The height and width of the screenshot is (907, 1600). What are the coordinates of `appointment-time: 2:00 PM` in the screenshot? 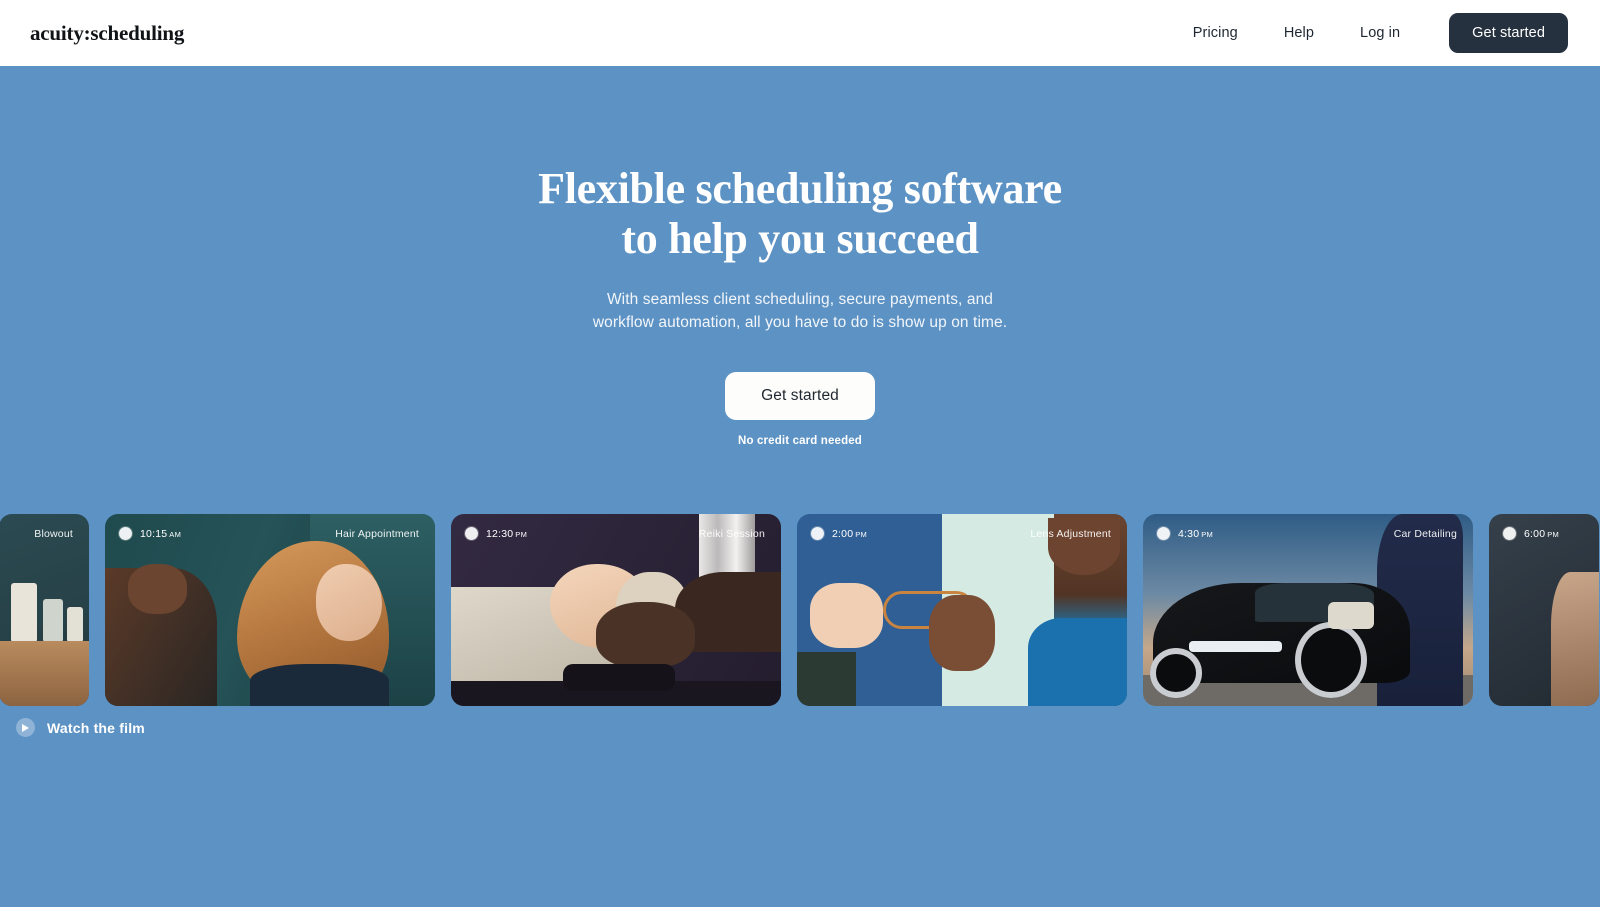 It's located at (850, 533).